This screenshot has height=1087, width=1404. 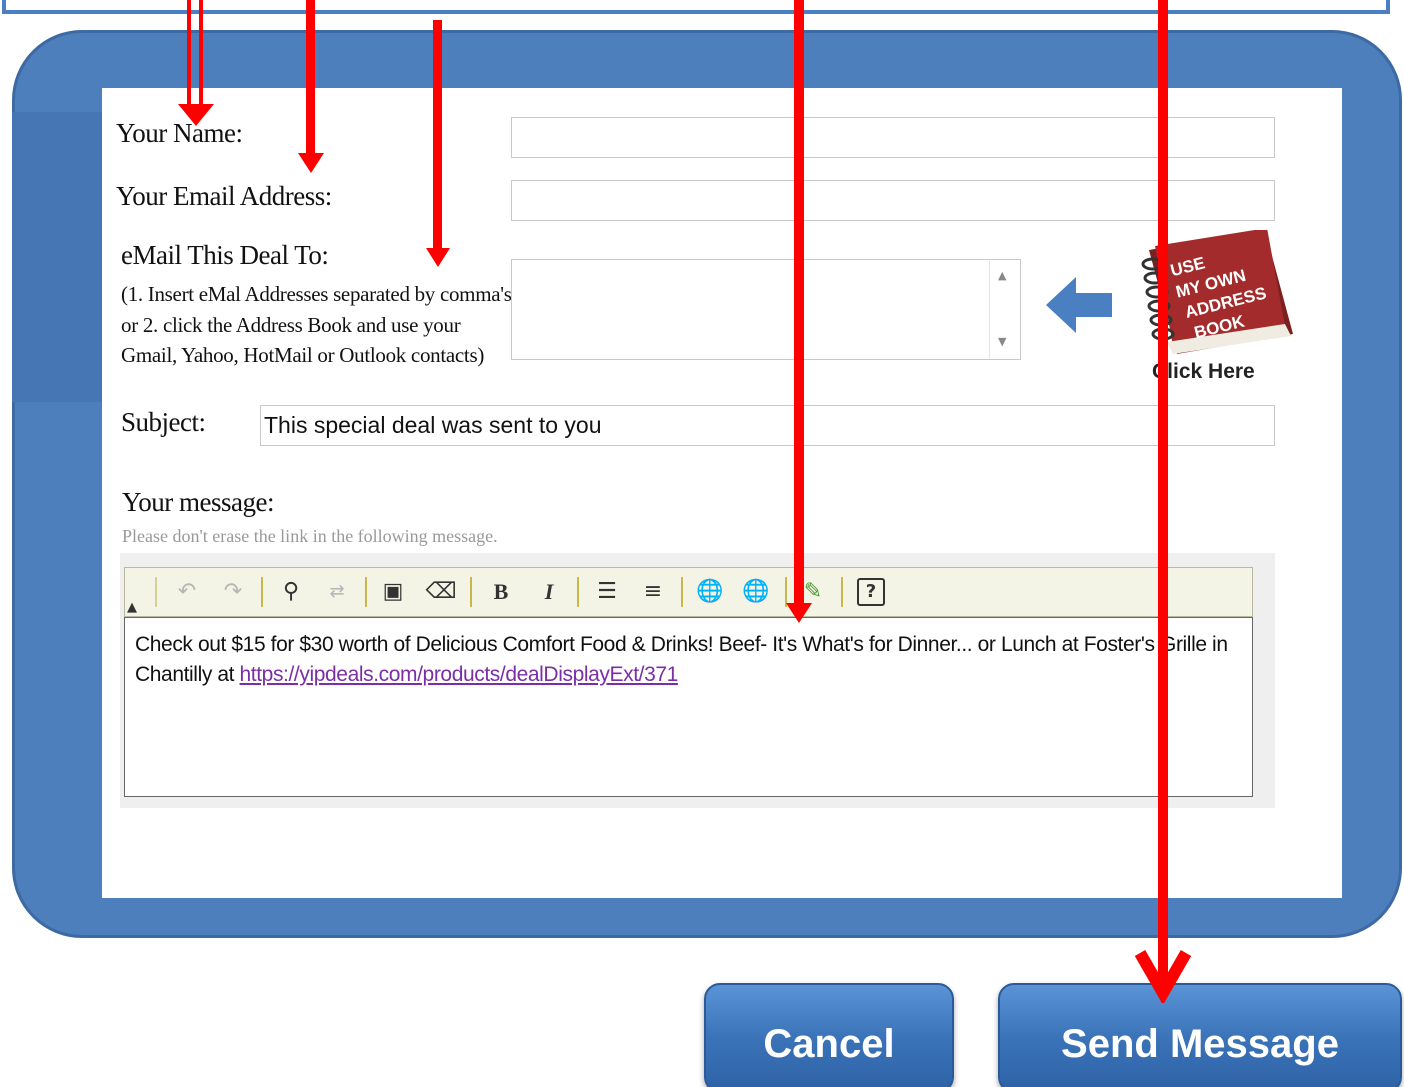 I want to click on italic-icon: I, so click(x=549, y=592).